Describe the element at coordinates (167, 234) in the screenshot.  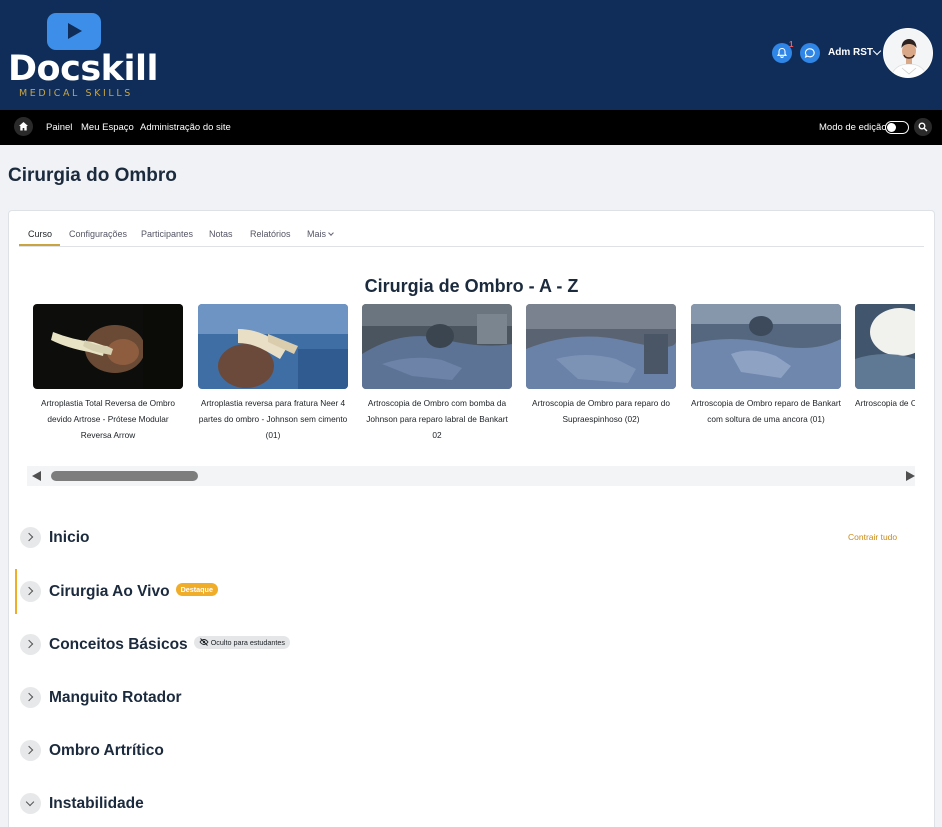
I see `tab-participantes: Participantes` at that location.